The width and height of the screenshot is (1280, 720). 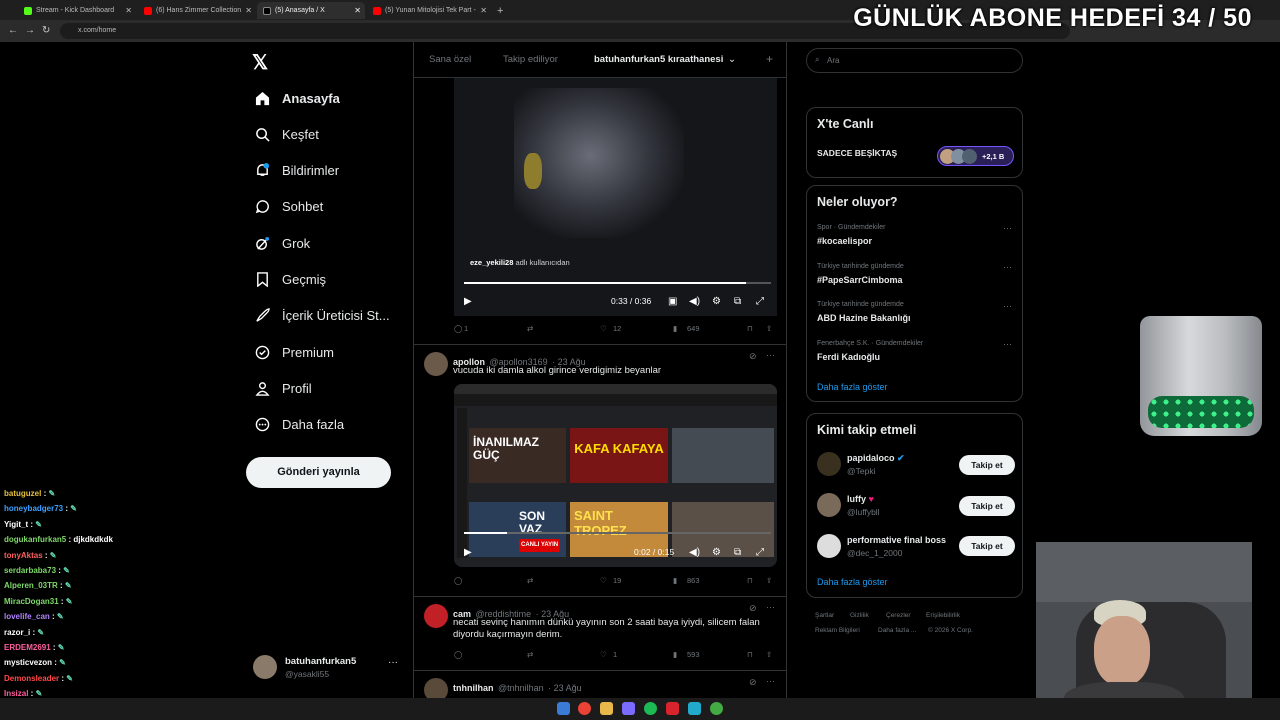 I want to click on post-author: tnhnilhan, so click(x=473, y=688).